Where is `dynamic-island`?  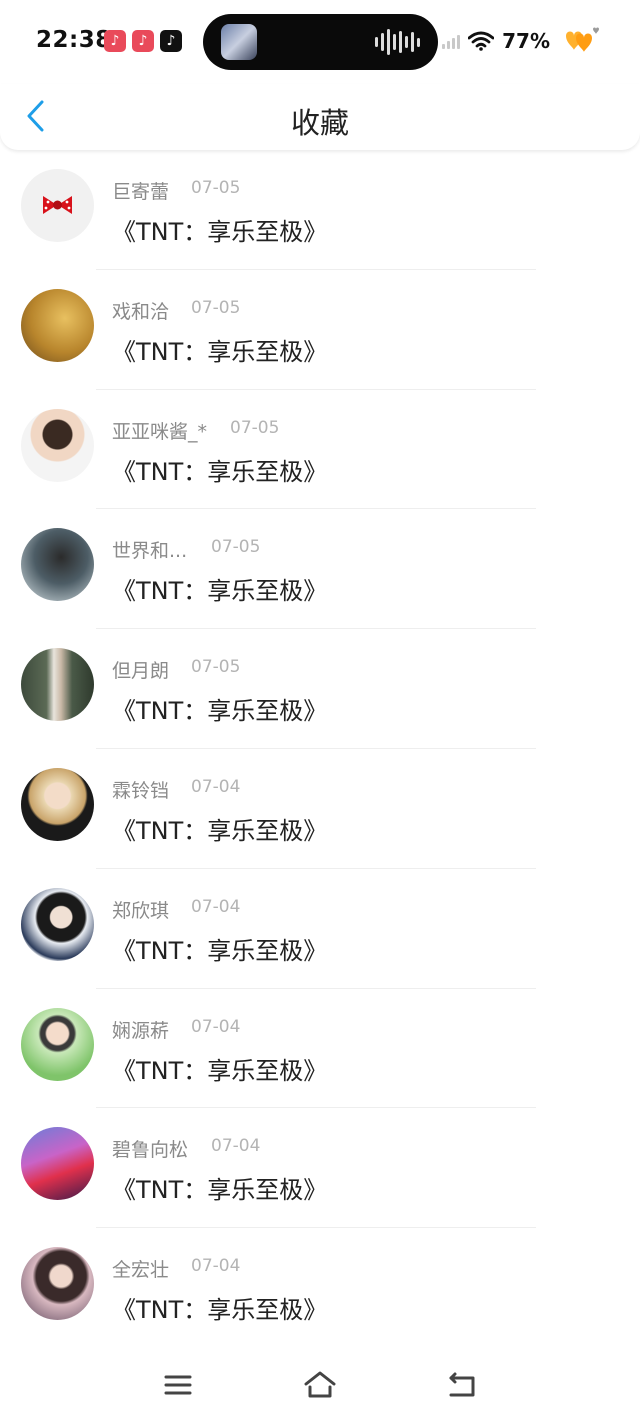 dynamic-island is located at coordinates (320, 42).